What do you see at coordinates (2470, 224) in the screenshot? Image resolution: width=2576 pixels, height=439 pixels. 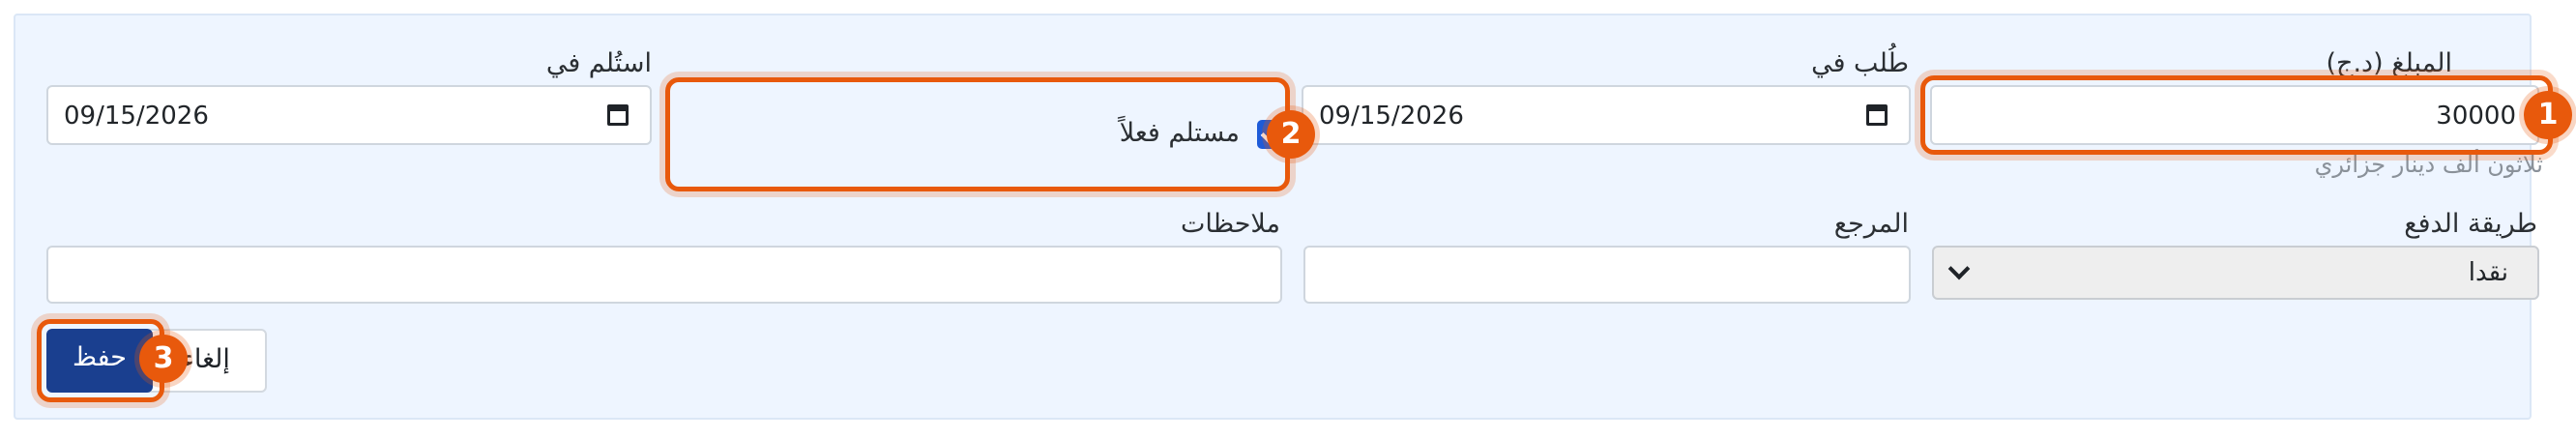 I see `payment-method-label: طريقة الدفع` at bounding box center [2470, 224].